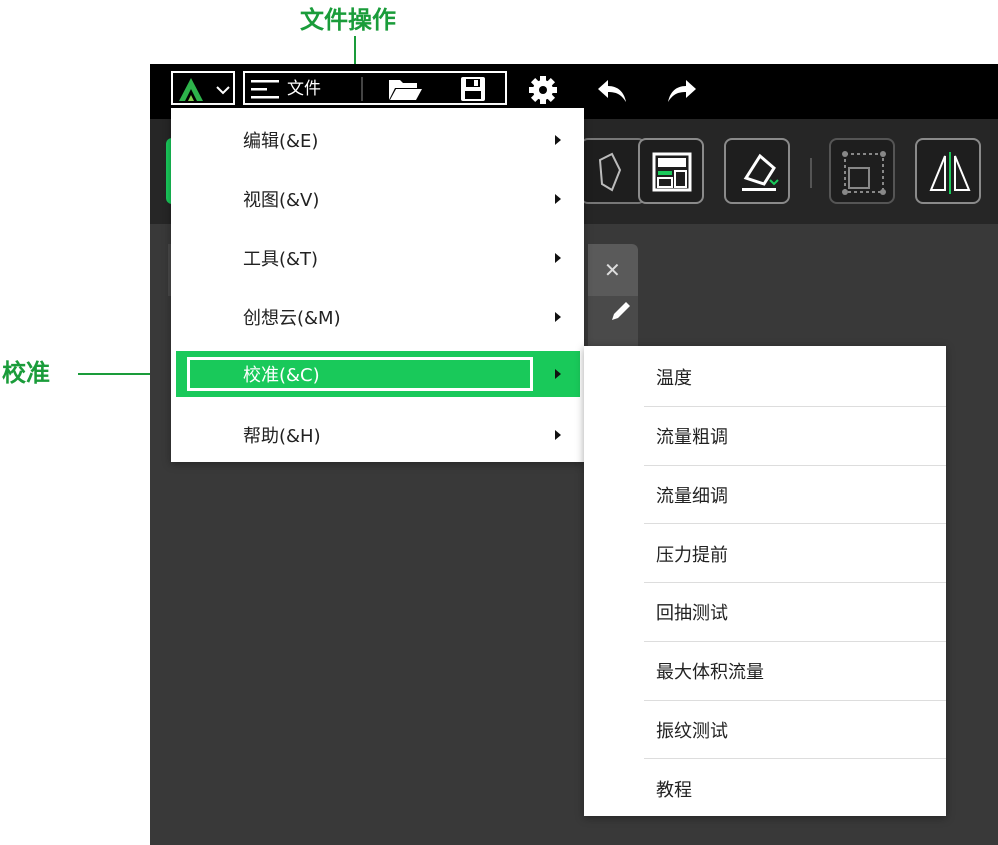 The image size is (998, 845). I want to click on folder-open-icon, so click(405, 89).